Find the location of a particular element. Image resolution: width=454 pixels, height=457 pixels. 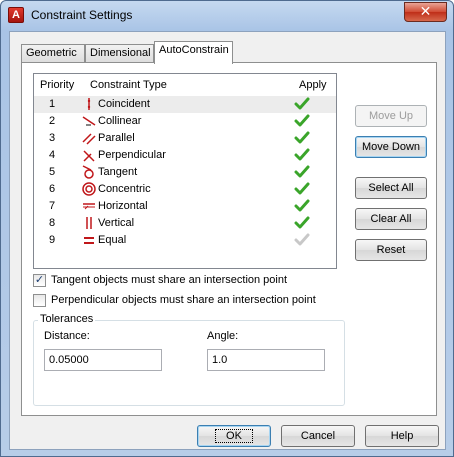

table-row: 3 Parallel is located at coordinates (185, 138).